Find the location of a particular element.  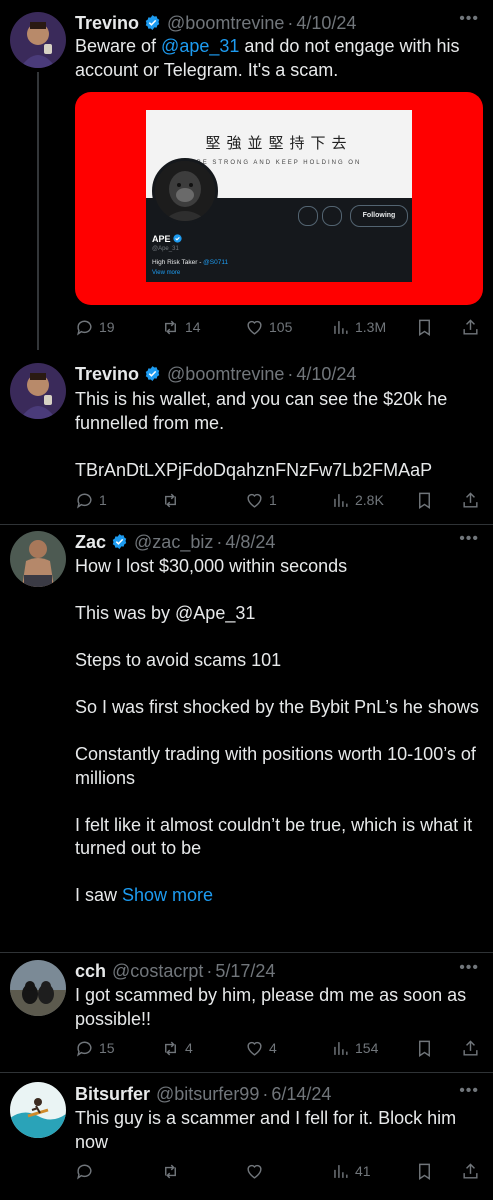

mention-link: @ape_31 is located at coordinates (200, 46).